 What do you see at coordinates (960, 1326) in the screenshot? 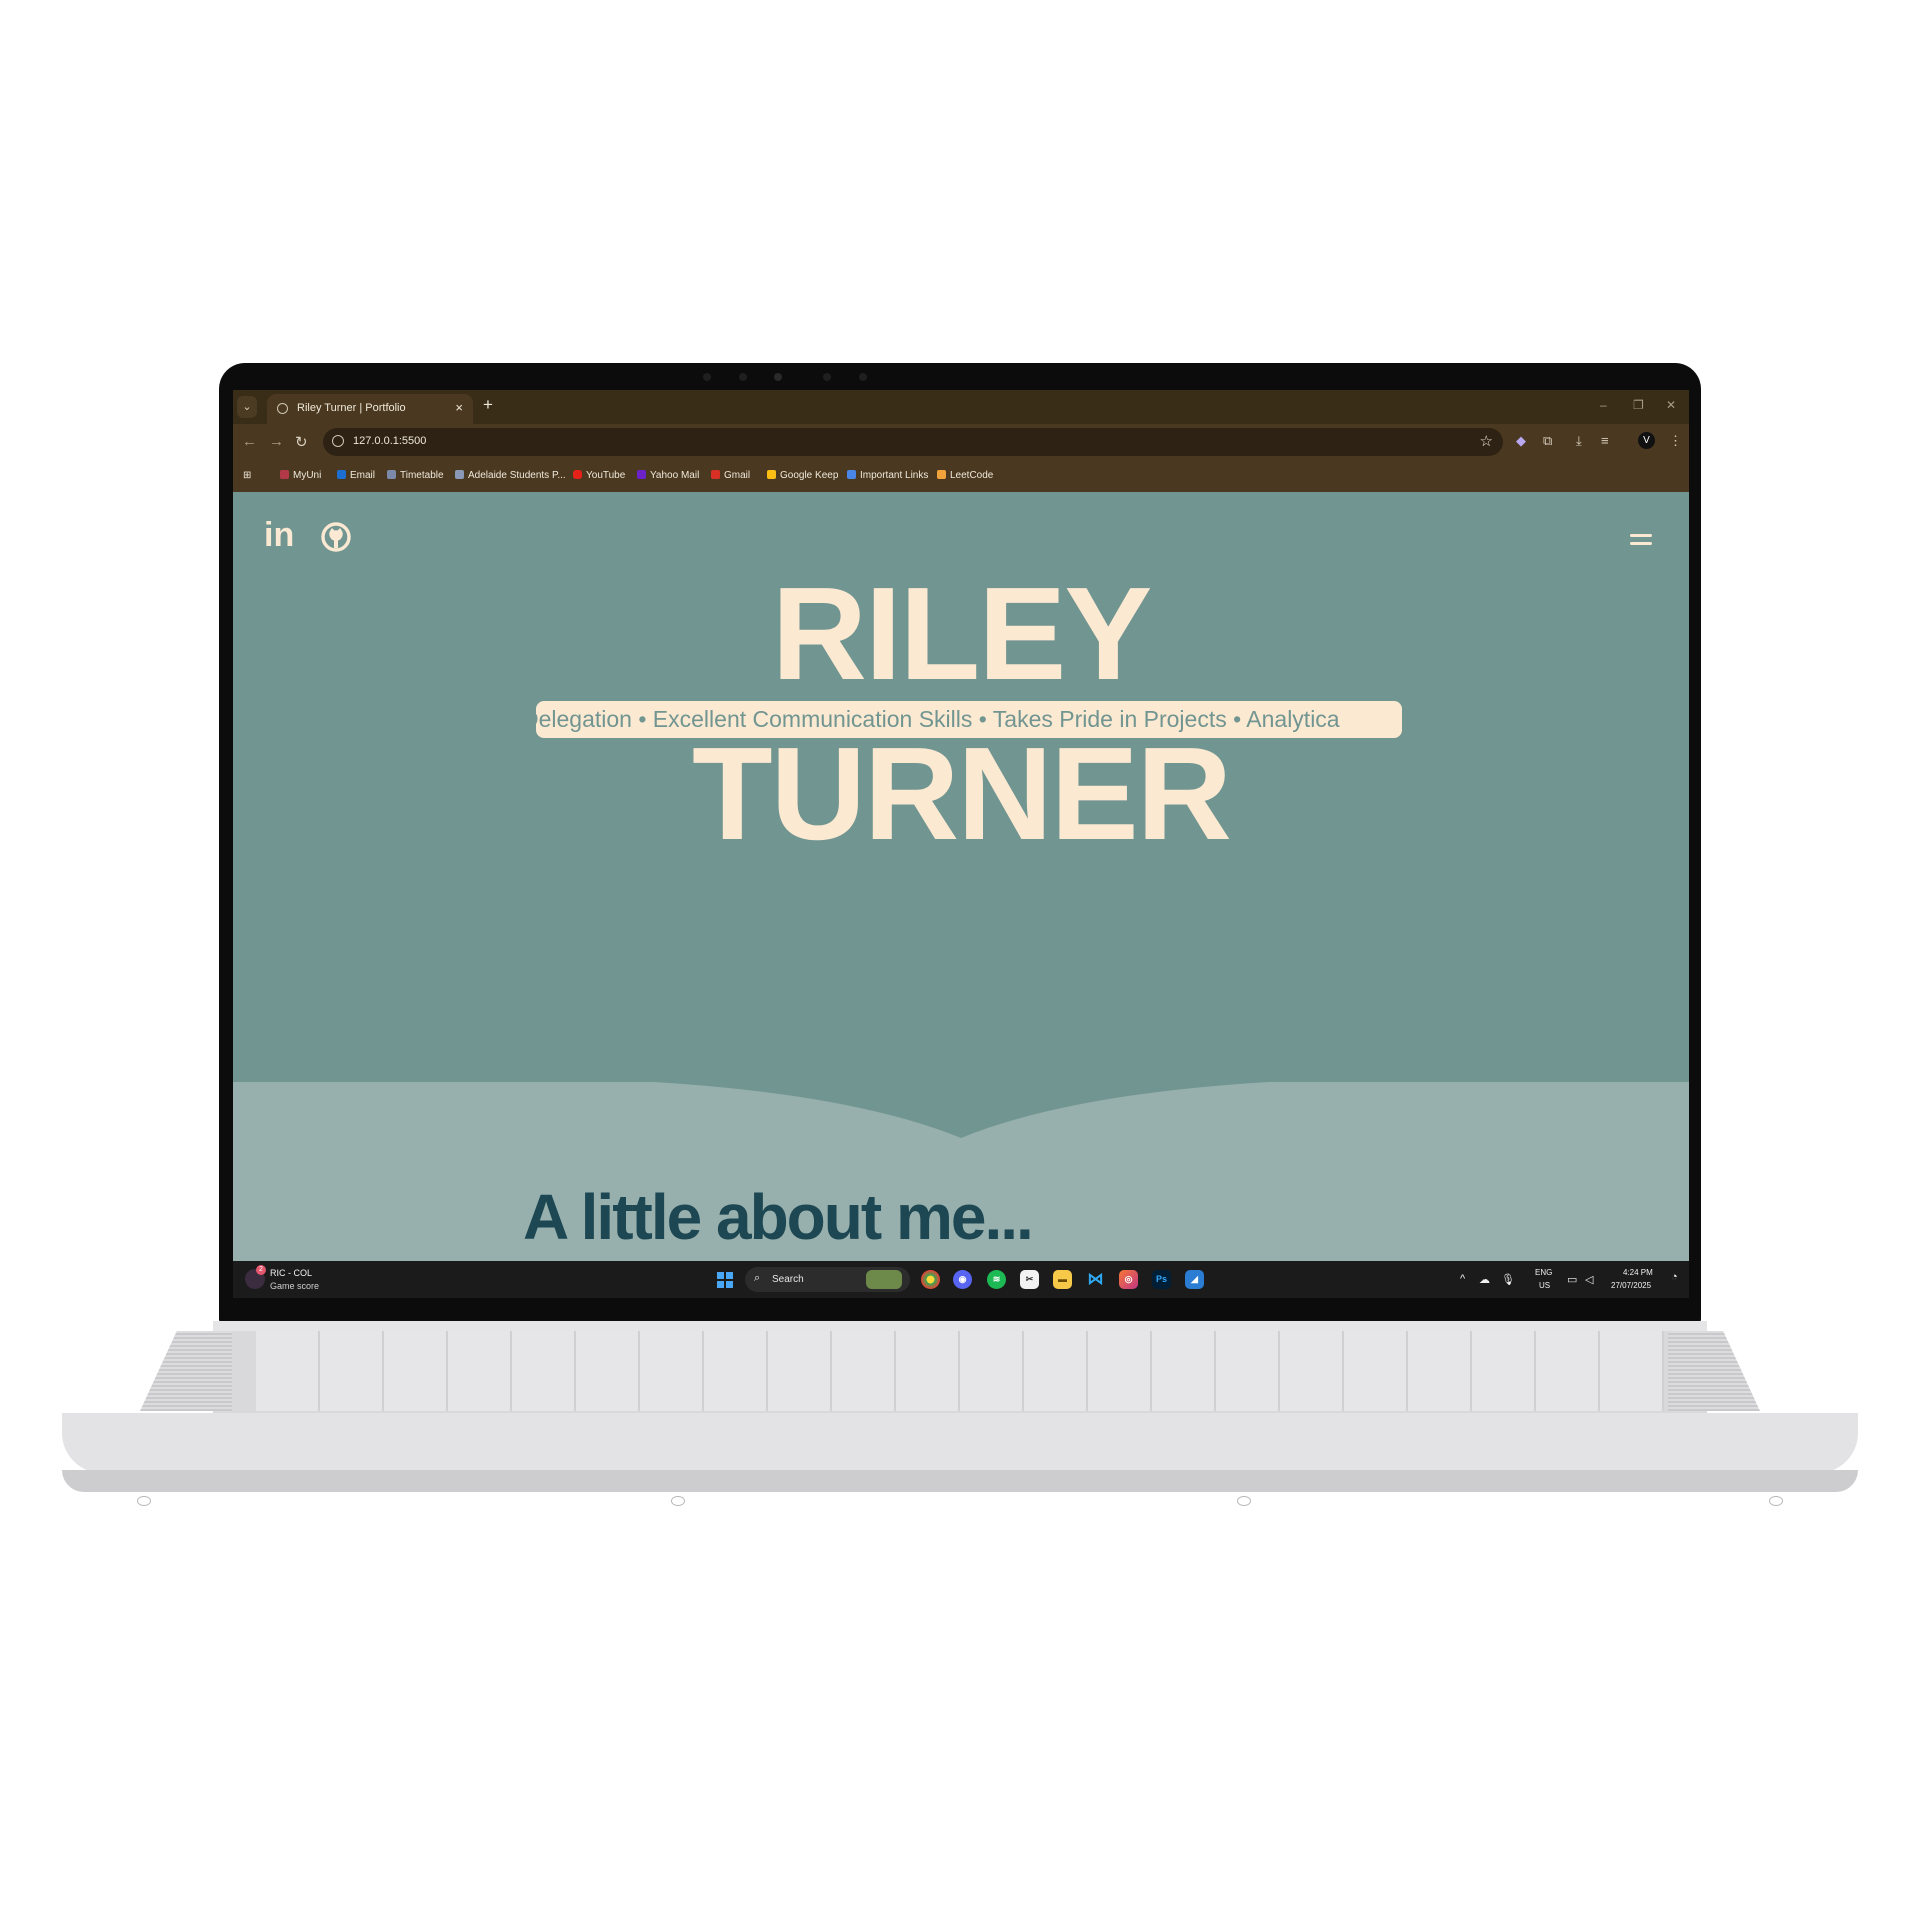
I see `hinge` at bounding box center [960, 1326].